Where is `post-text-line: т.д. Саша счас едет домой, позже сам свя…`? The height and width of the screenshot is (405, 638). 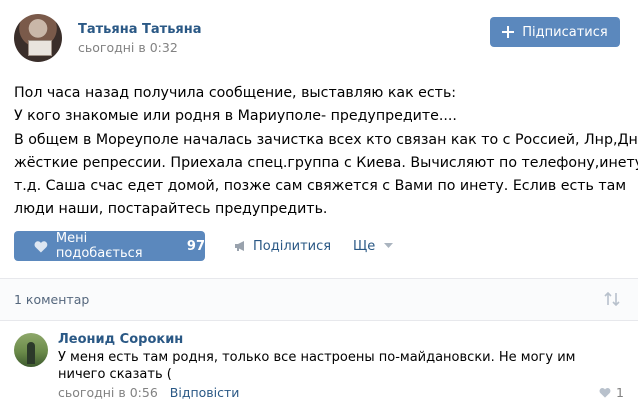
post-text-line: т.д. Саша счас едет домой, позже сам свя… is located at coordinates (320, 186).